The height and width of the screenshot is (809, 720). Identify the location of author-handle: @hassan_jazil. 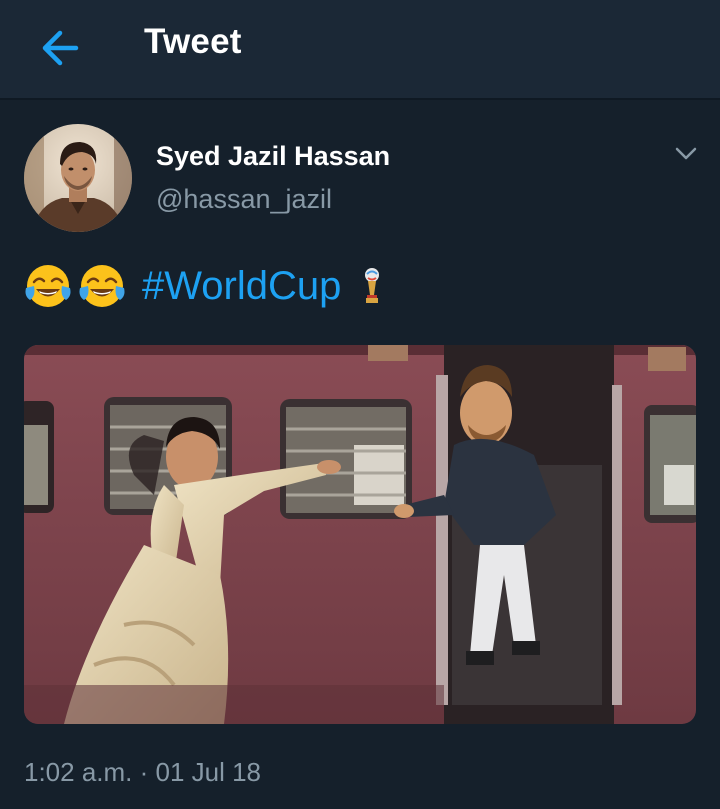
(244, 199).